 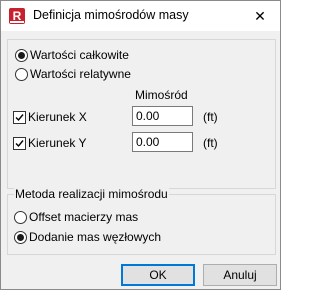 I want to click on cancel-button: Anuluj, so click(x=240, y=275).